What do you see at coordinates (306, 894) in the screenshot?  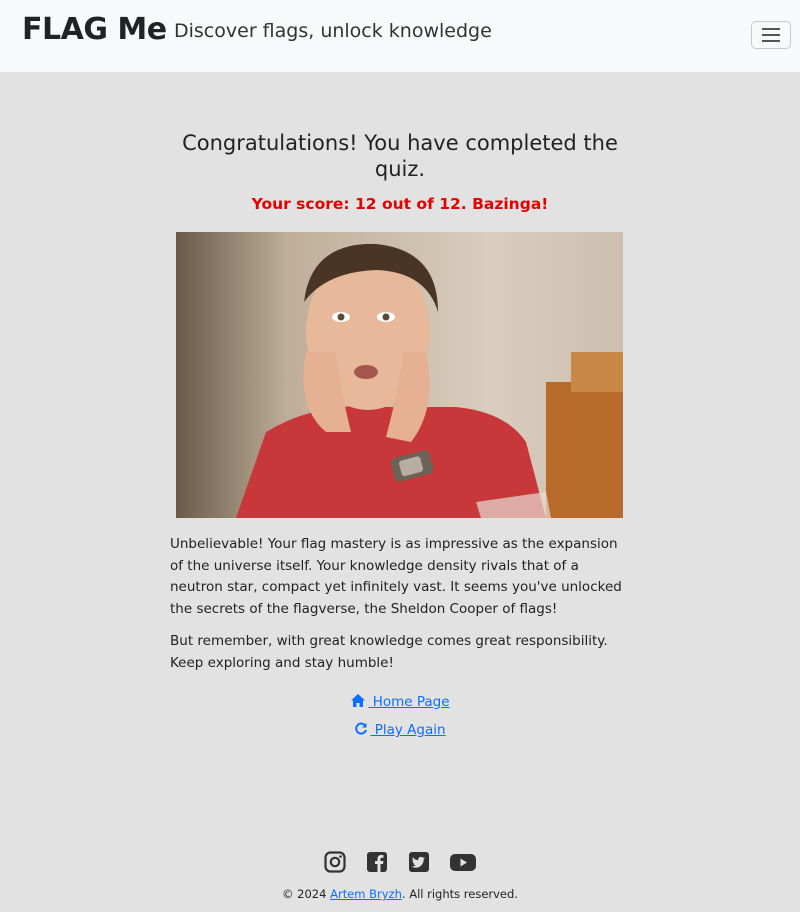 I see `copyright-prefix: © 2024` at bounding box center [306, 894].